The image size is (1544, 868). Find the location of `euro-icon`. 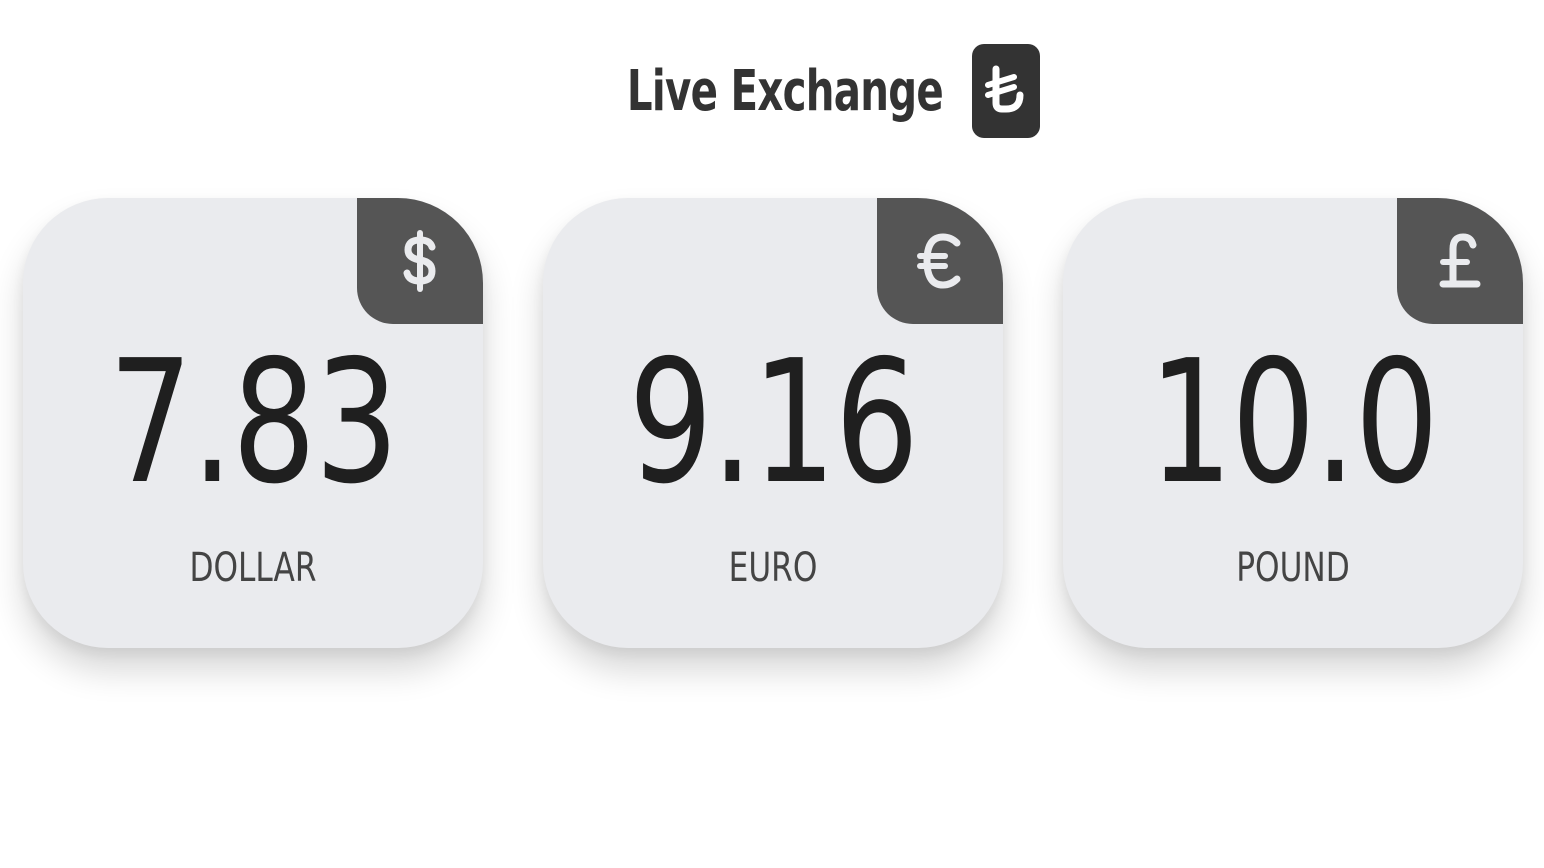

euro-icon is located at coordinates (940, 261).